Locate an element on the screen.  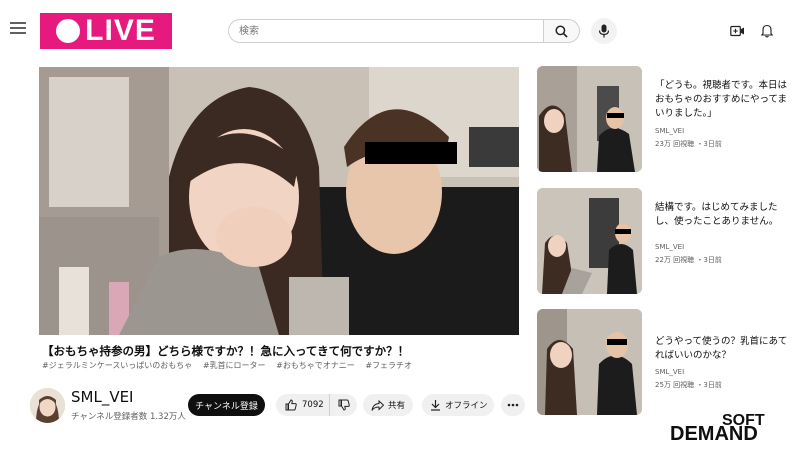
avatar-image is located at coordinates (47, 405).